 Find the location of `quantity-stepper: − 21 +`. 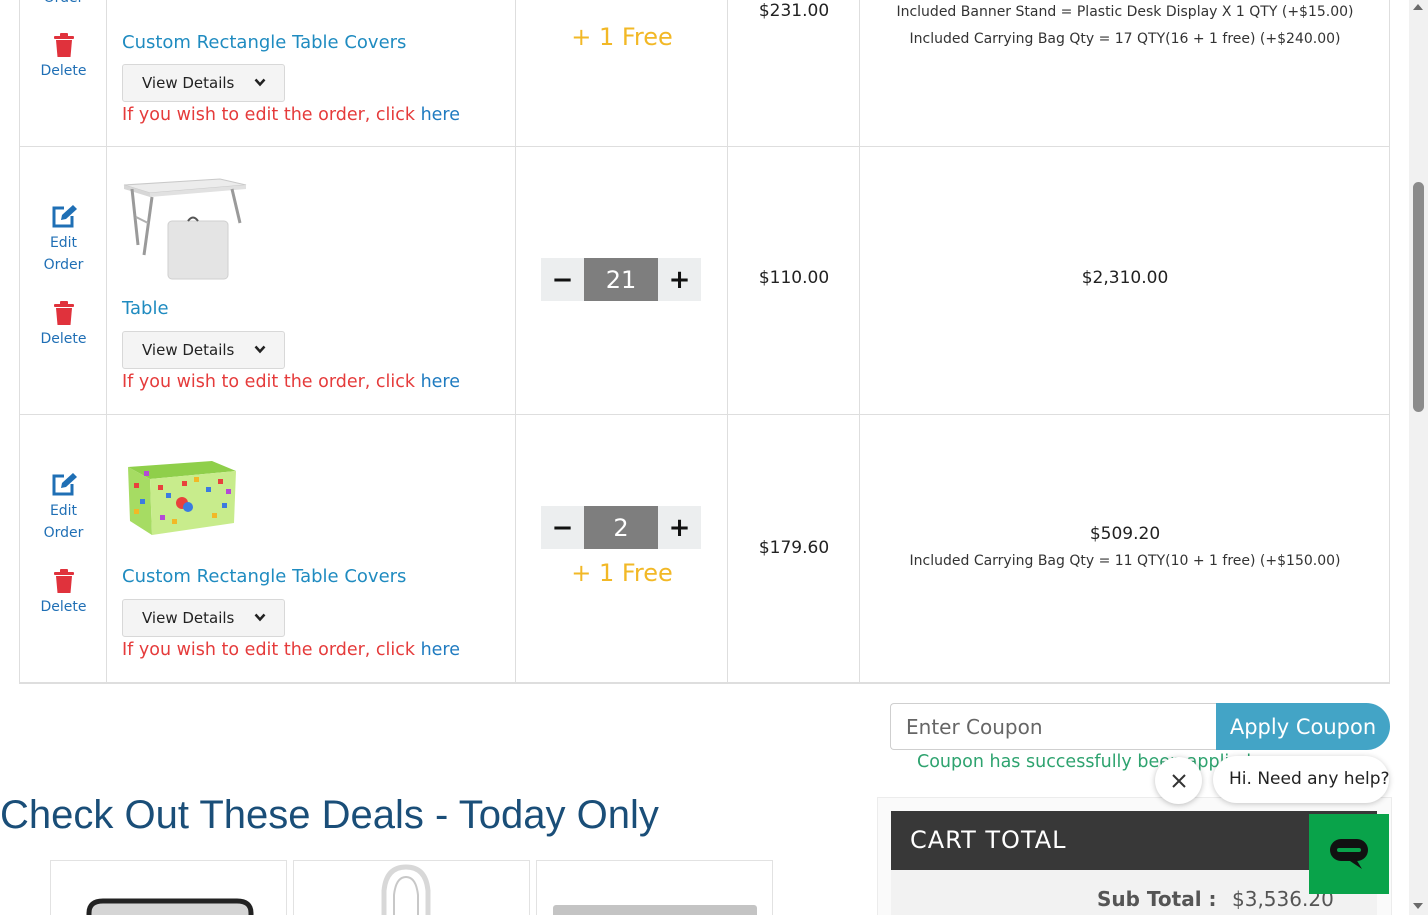

quantity-stepper: − 21 + is located at coordinates (621, 279).